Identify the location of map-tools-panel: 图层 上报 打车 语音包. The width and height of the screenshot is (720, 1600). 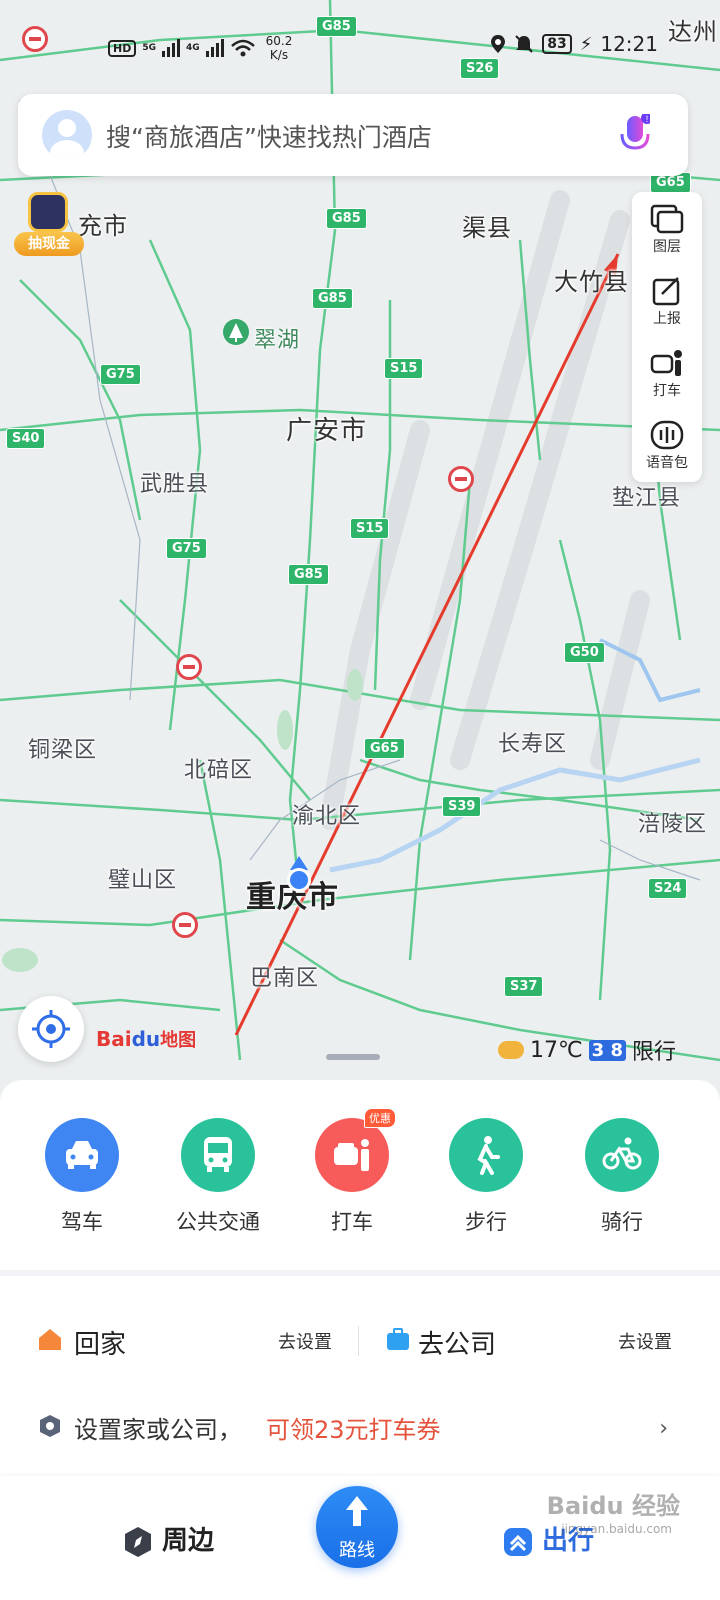
(667, 337).